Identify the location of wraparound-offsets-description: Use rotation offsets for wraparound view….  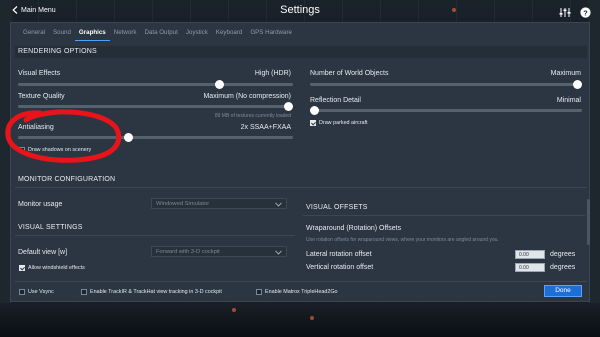
(402, 240).